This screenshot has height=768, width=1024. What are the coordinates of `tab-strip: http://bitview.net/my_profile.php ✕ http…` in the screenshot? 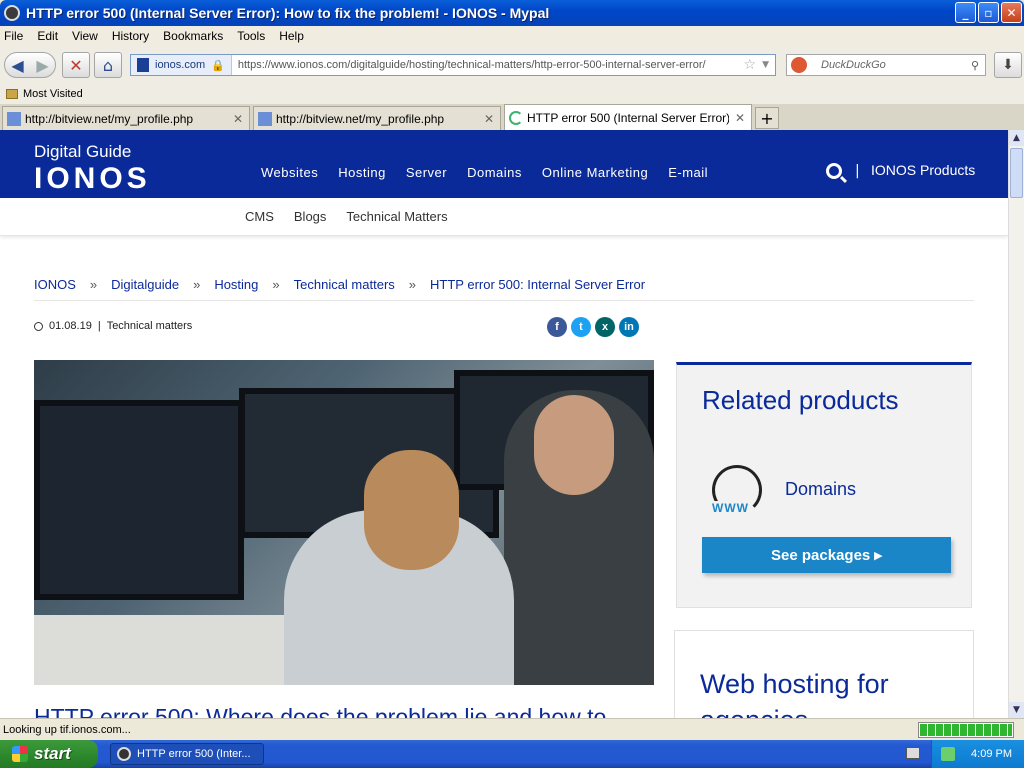 It's located at (512, 117).